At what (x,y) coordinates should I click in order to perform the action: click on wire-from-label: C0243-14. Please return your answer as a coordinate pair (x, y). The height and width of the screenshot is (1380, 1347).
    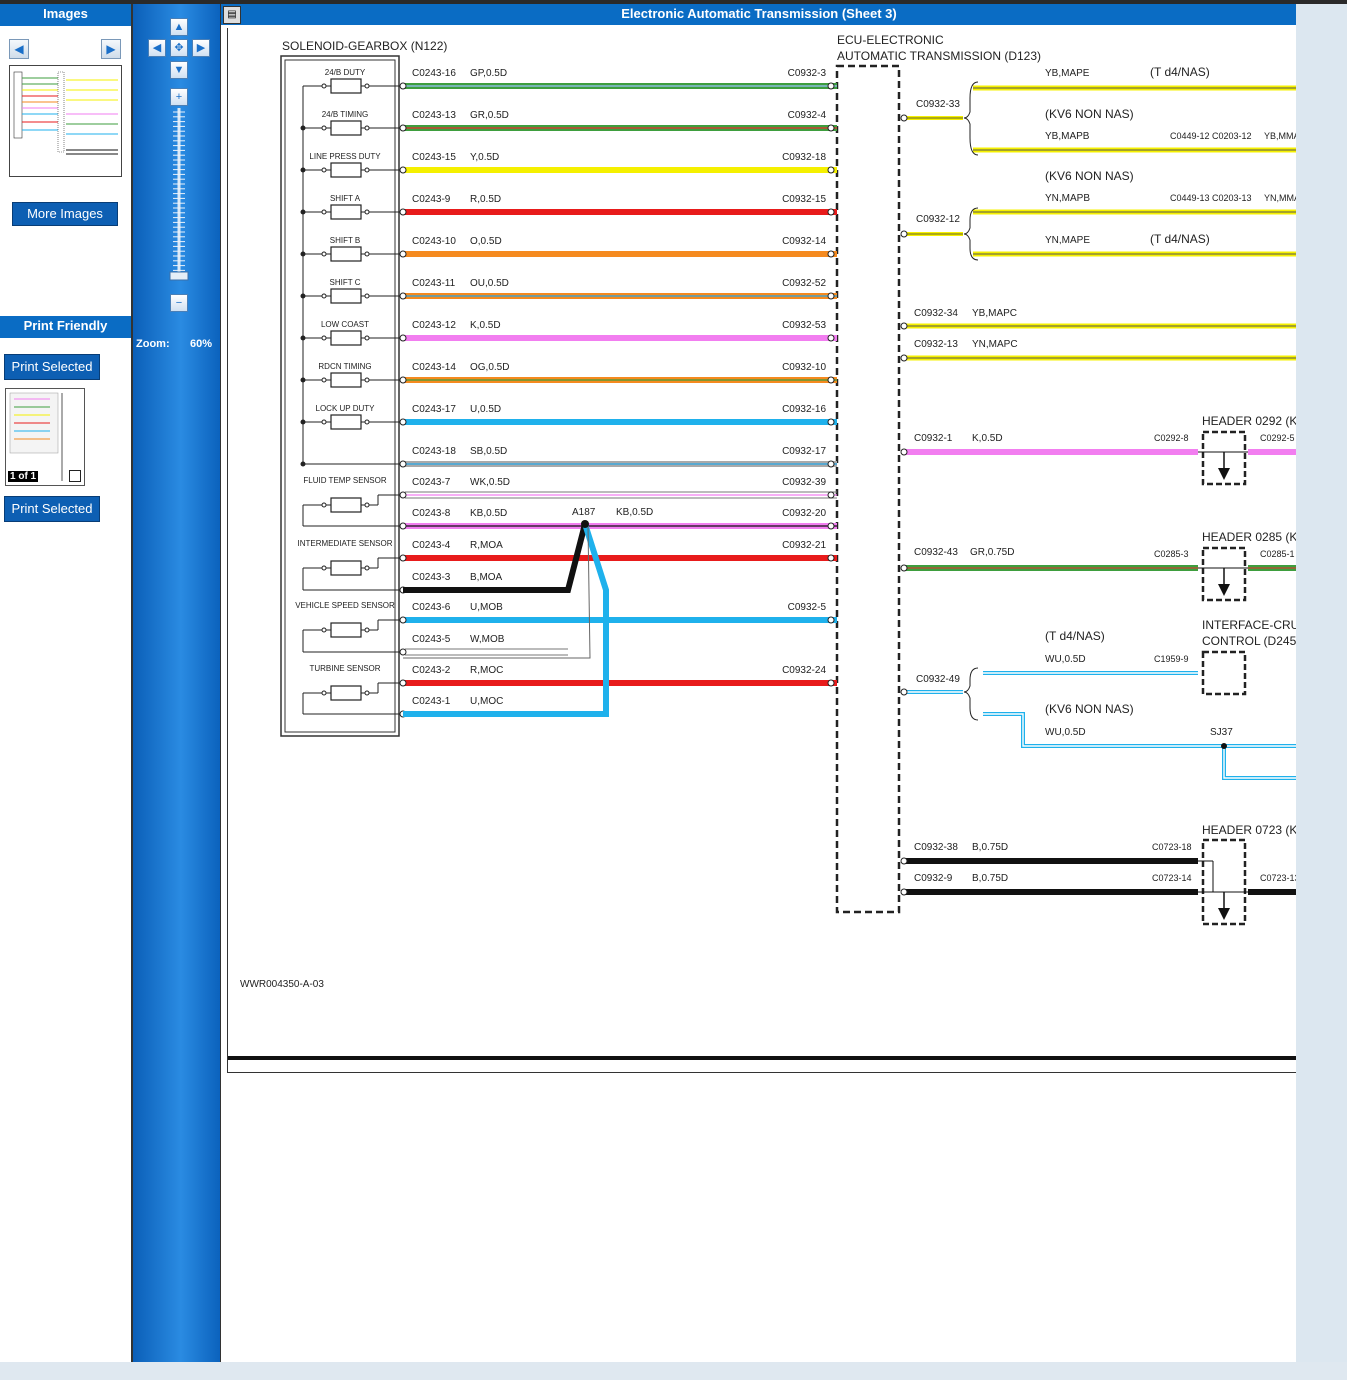
    Looking at the image, I should click on (434, 367).